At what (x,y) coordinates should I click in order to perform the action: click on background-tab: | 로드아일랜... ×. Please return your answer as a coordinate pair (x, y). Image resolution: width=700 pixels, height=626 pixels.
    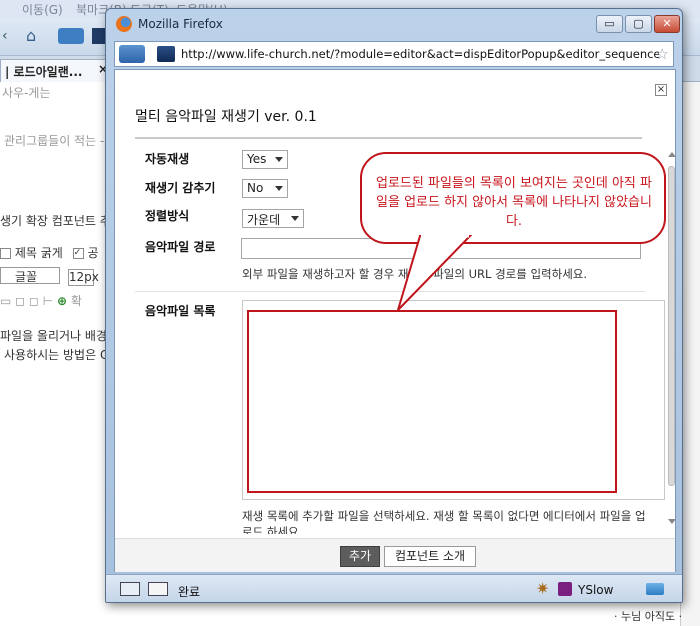
    Looking at the image, I should click on (56, 70).